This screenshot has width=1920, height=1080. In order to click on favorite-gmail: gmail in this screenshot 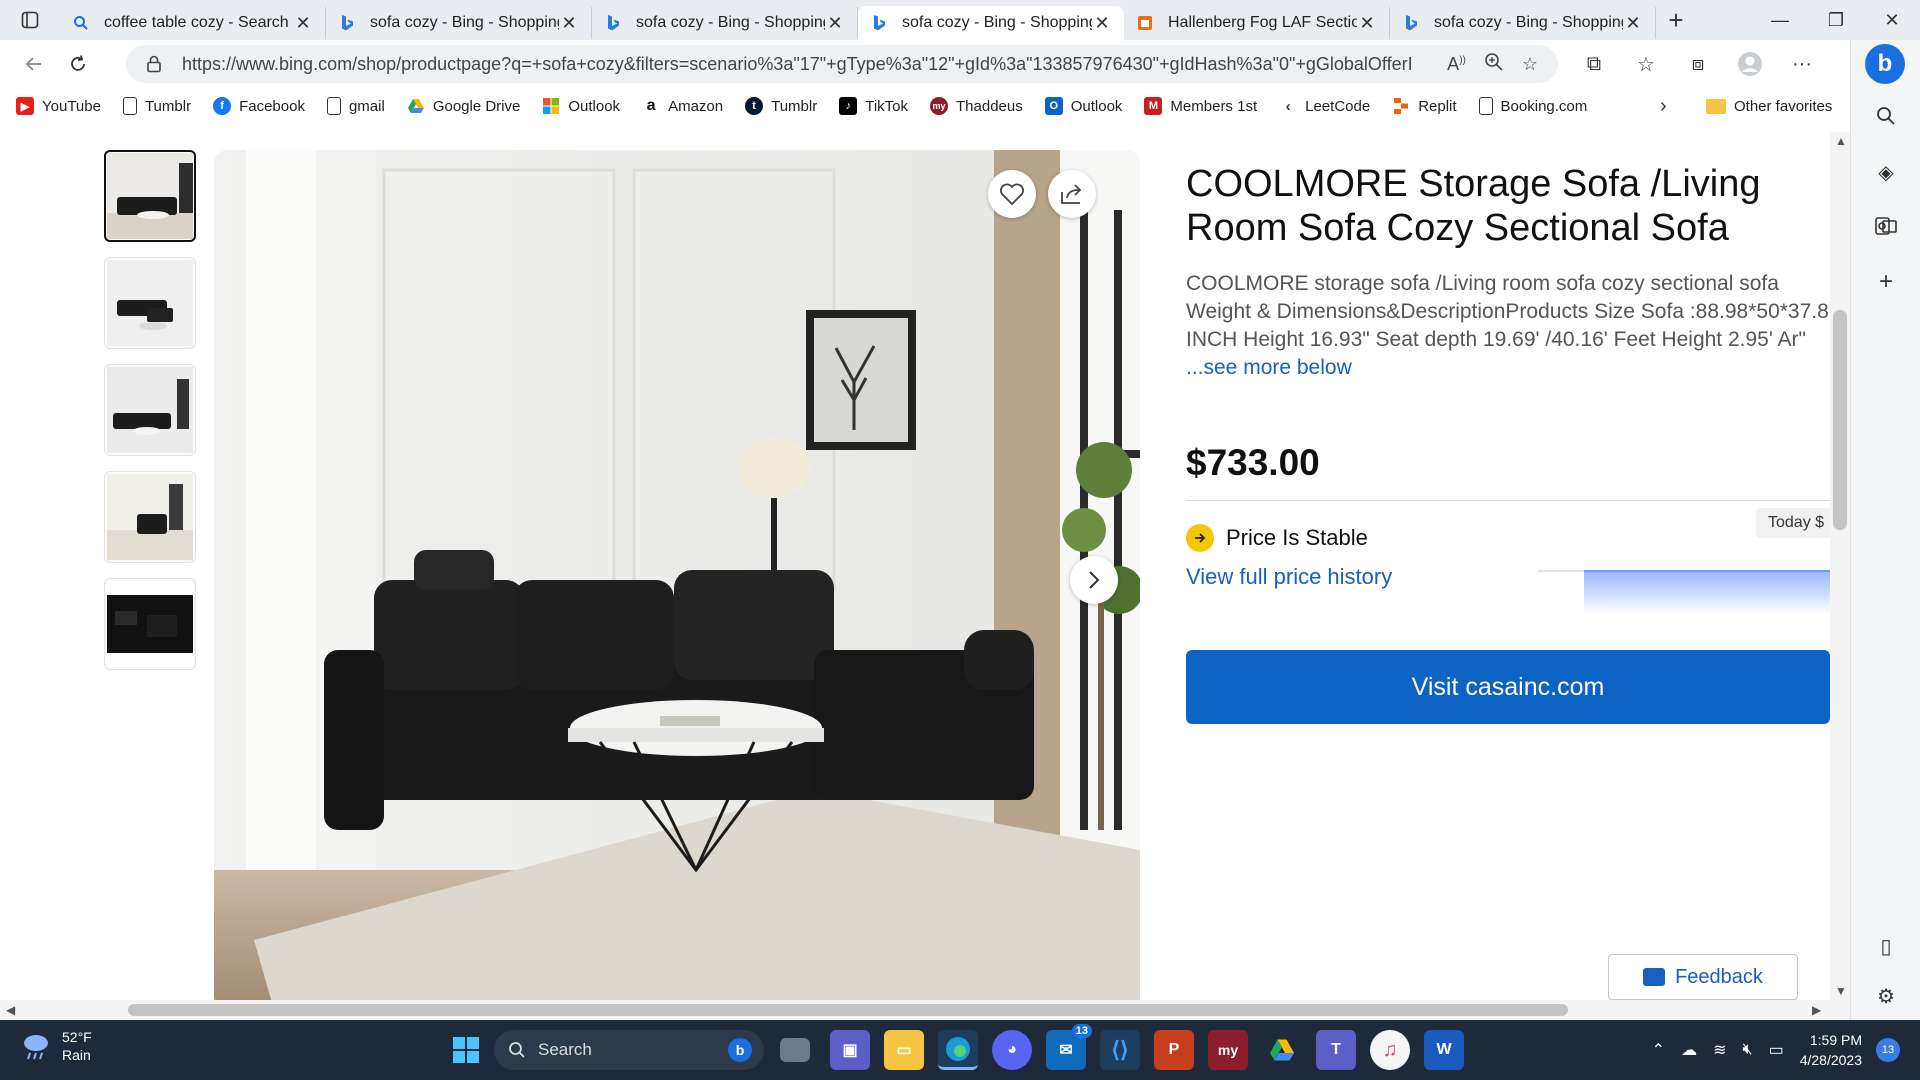, I will do `click(355, 106)`.